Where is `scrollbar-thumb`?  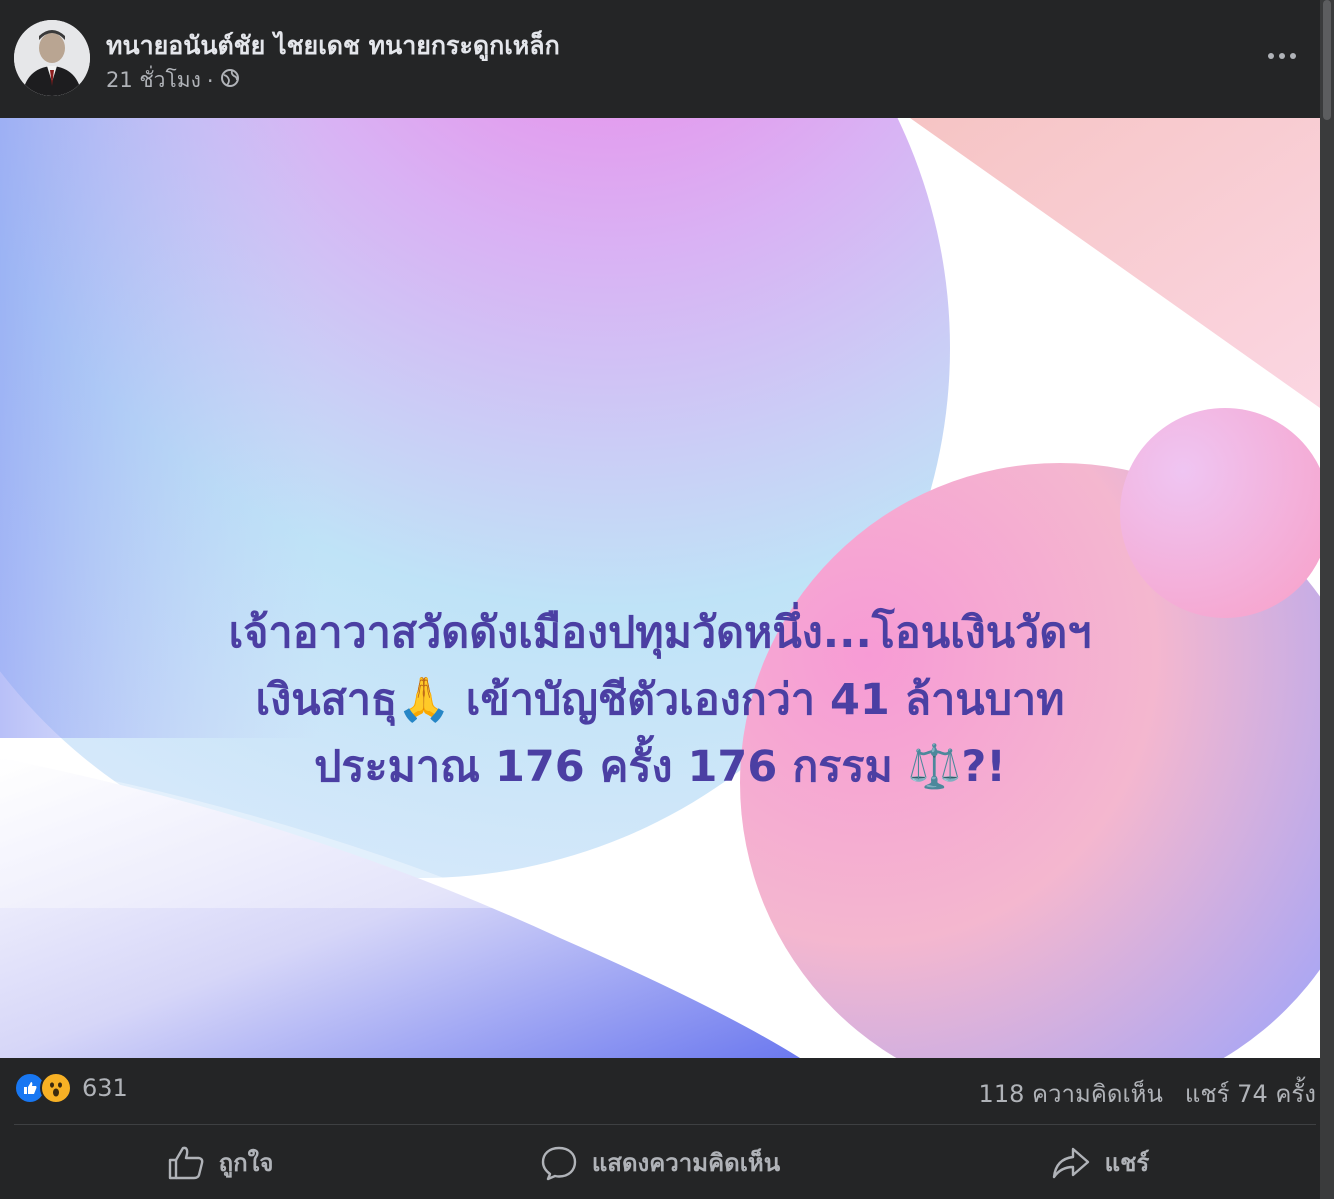
scrollbar-thumb is located at coordinates (1327, 60).